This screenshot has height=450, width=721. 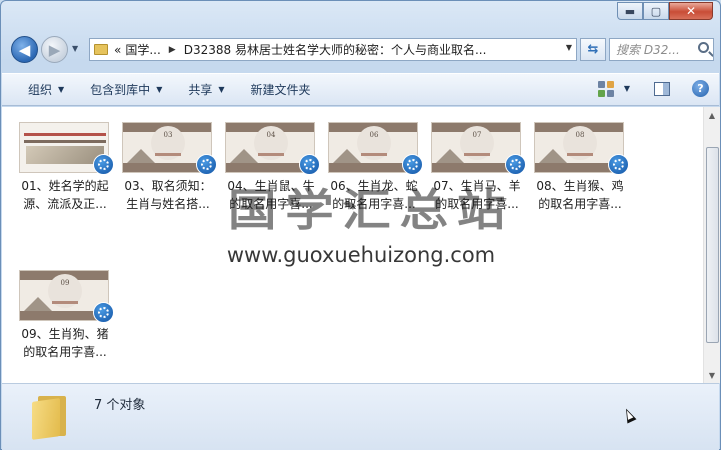 I want to click on file-name-line: 08、生肖猴、鸡, so click(x=580, y=186).